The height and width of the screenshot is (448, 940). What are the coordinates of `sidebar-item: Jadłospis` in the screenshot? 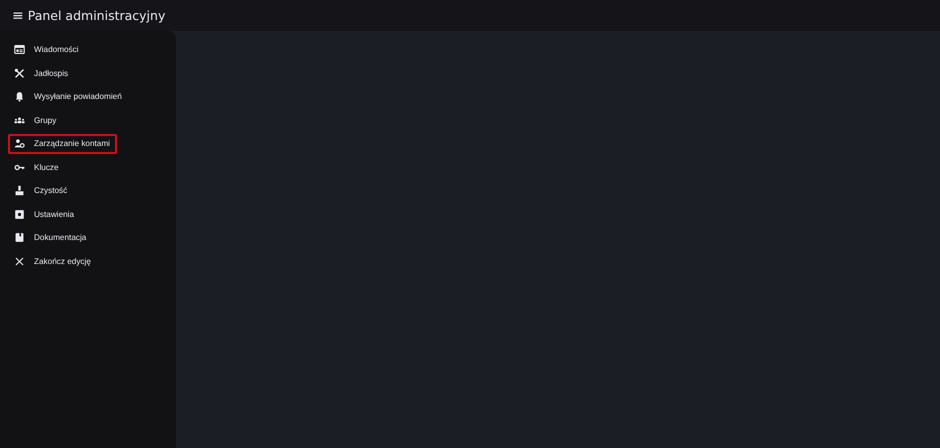 It's located at (42, 73).